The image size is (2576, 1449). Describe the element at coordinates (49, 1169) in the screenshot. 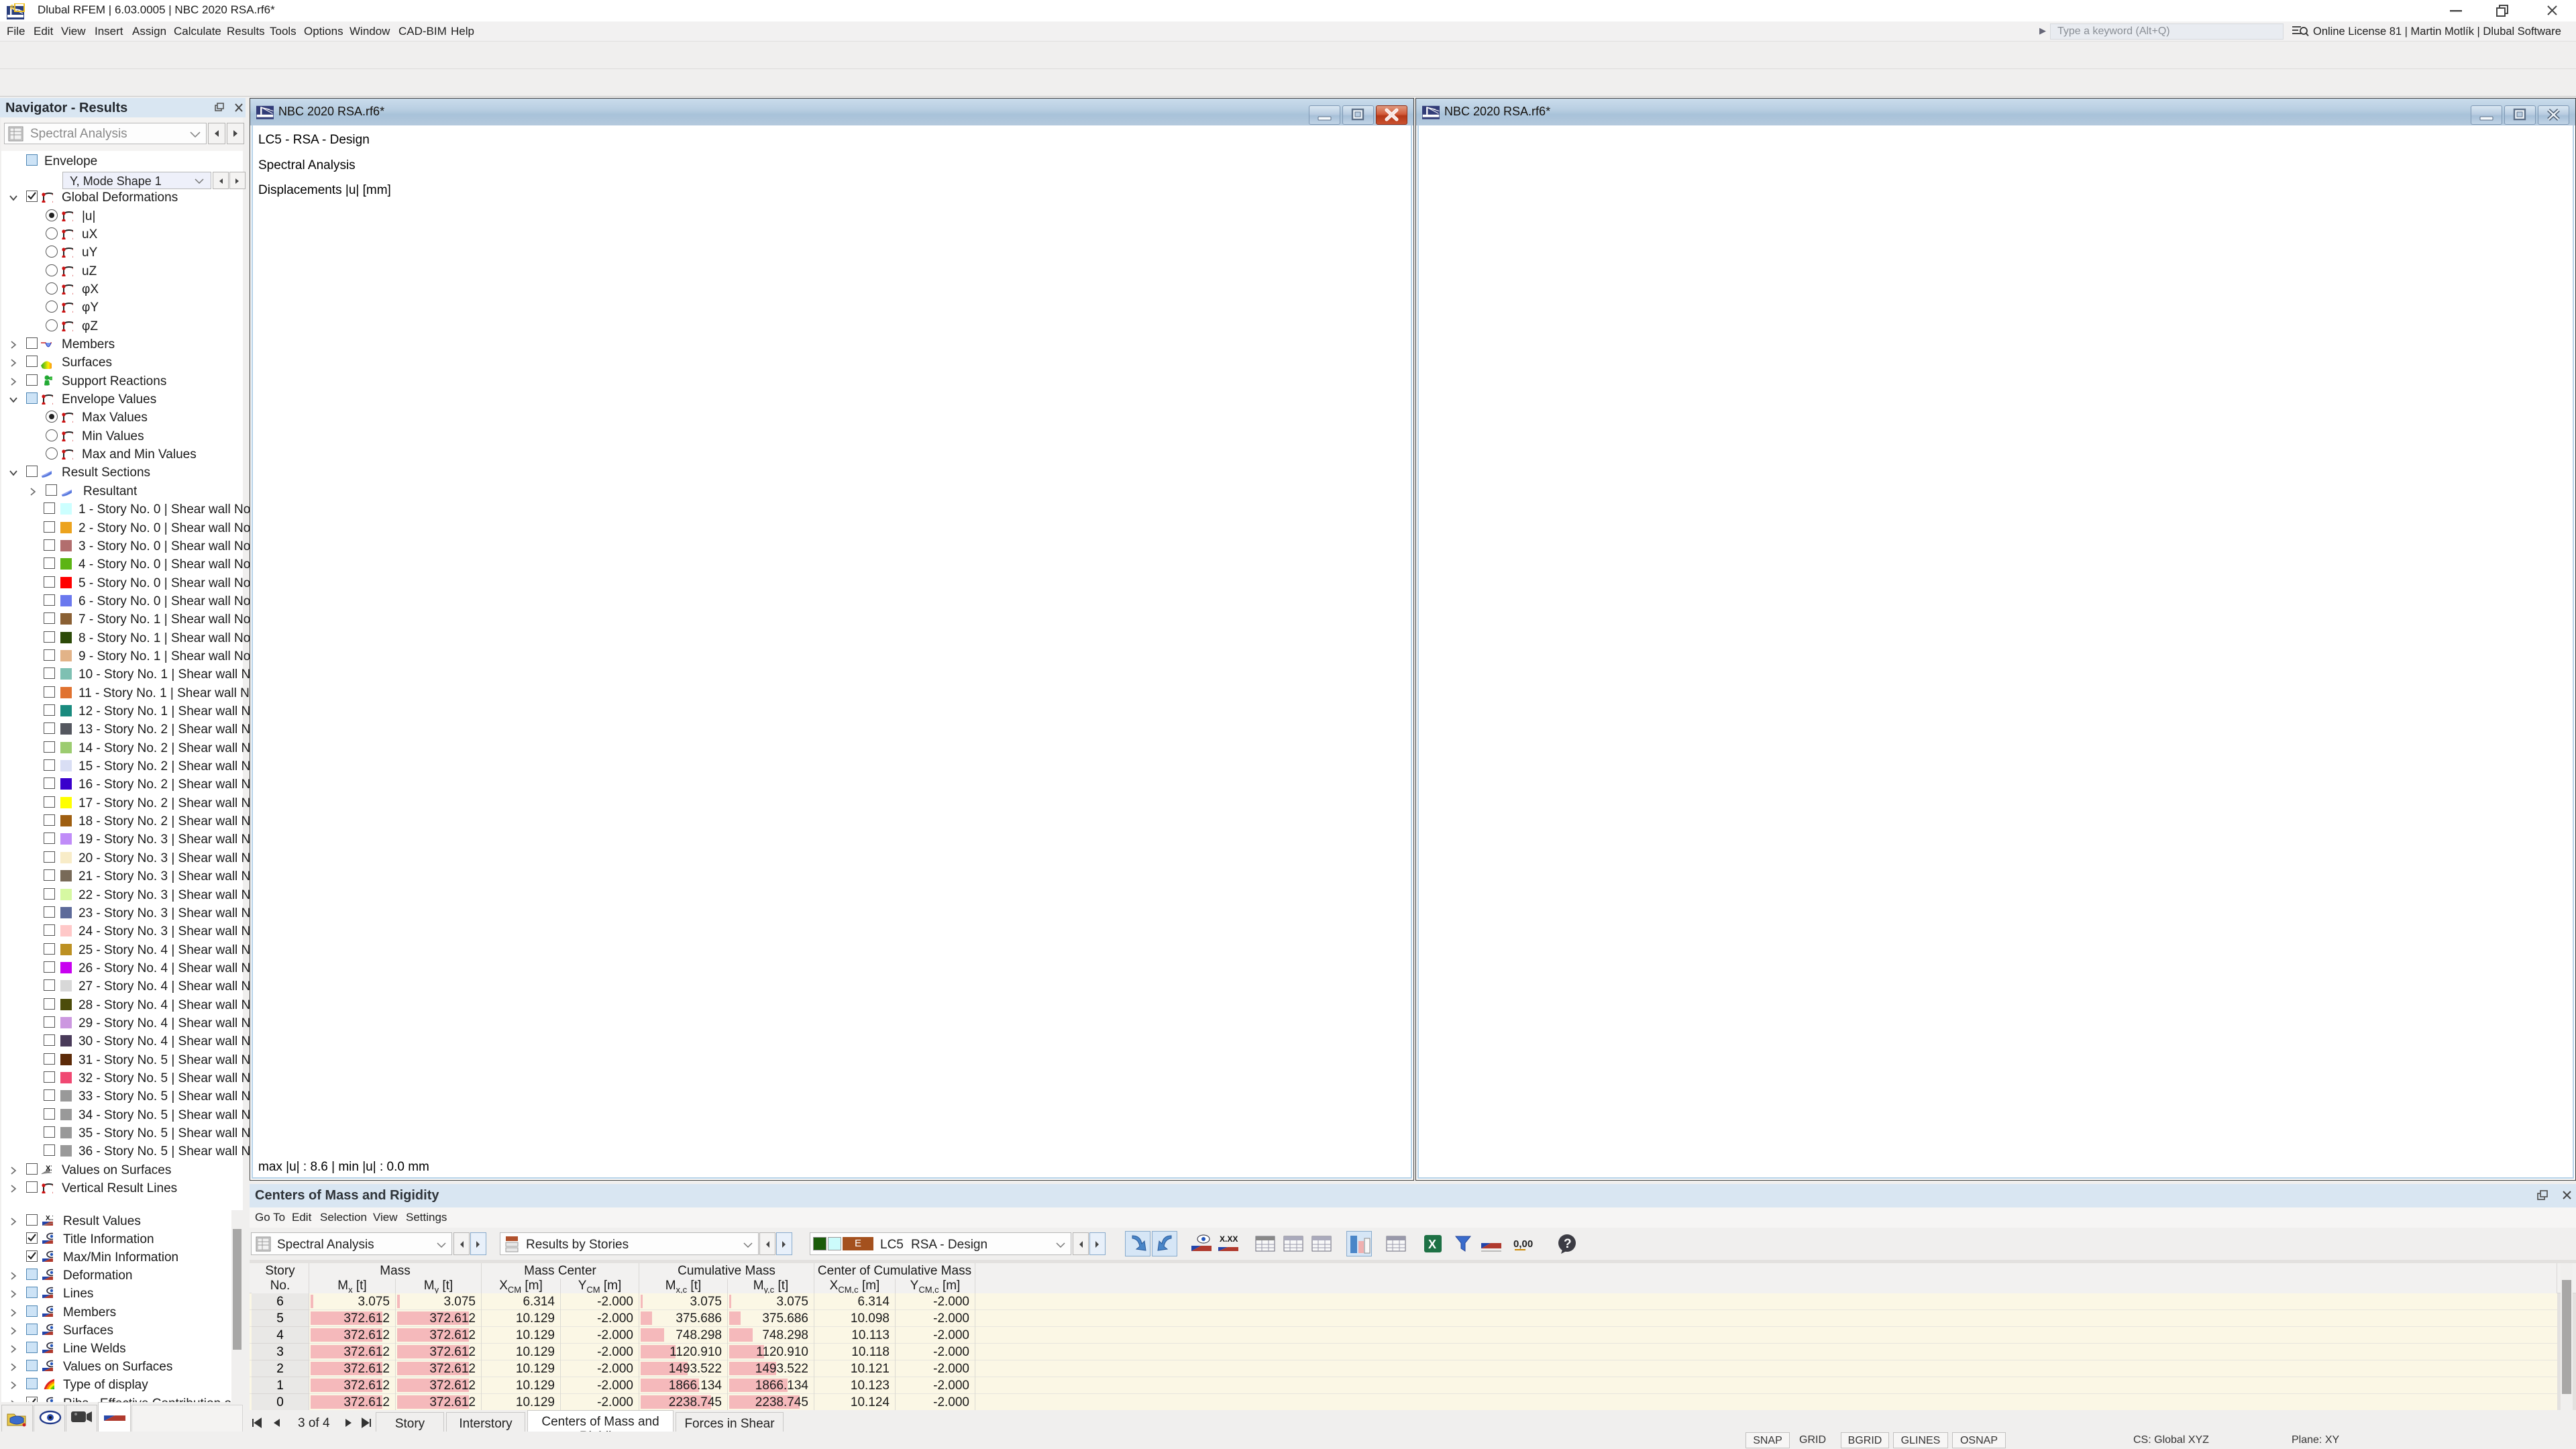

I see `svg-text: XX` at that location.